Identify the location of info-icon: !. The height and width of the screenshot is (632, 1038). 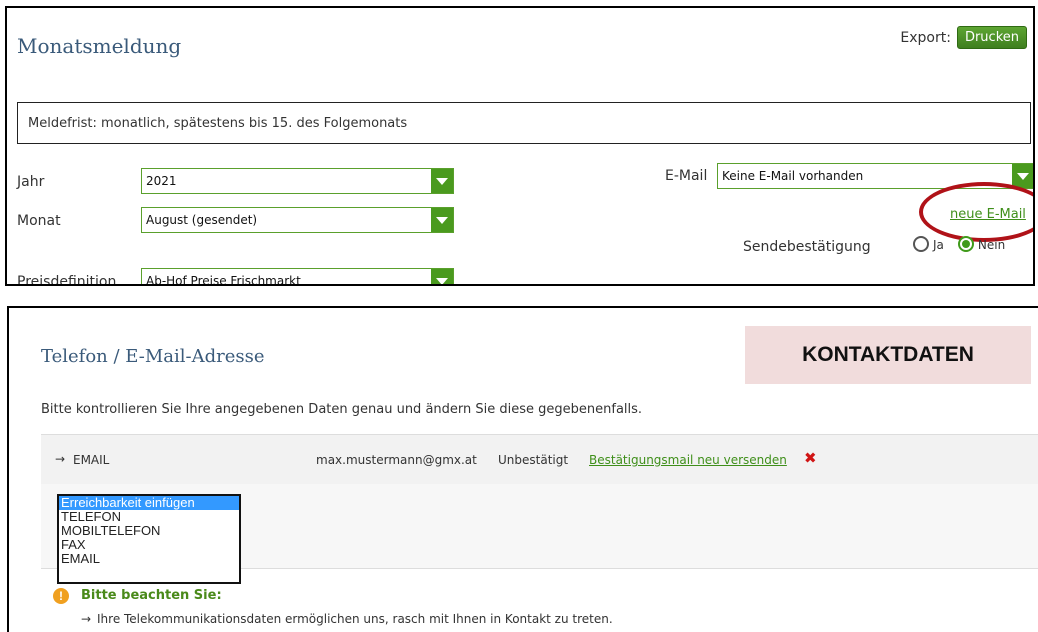
(61, 596).